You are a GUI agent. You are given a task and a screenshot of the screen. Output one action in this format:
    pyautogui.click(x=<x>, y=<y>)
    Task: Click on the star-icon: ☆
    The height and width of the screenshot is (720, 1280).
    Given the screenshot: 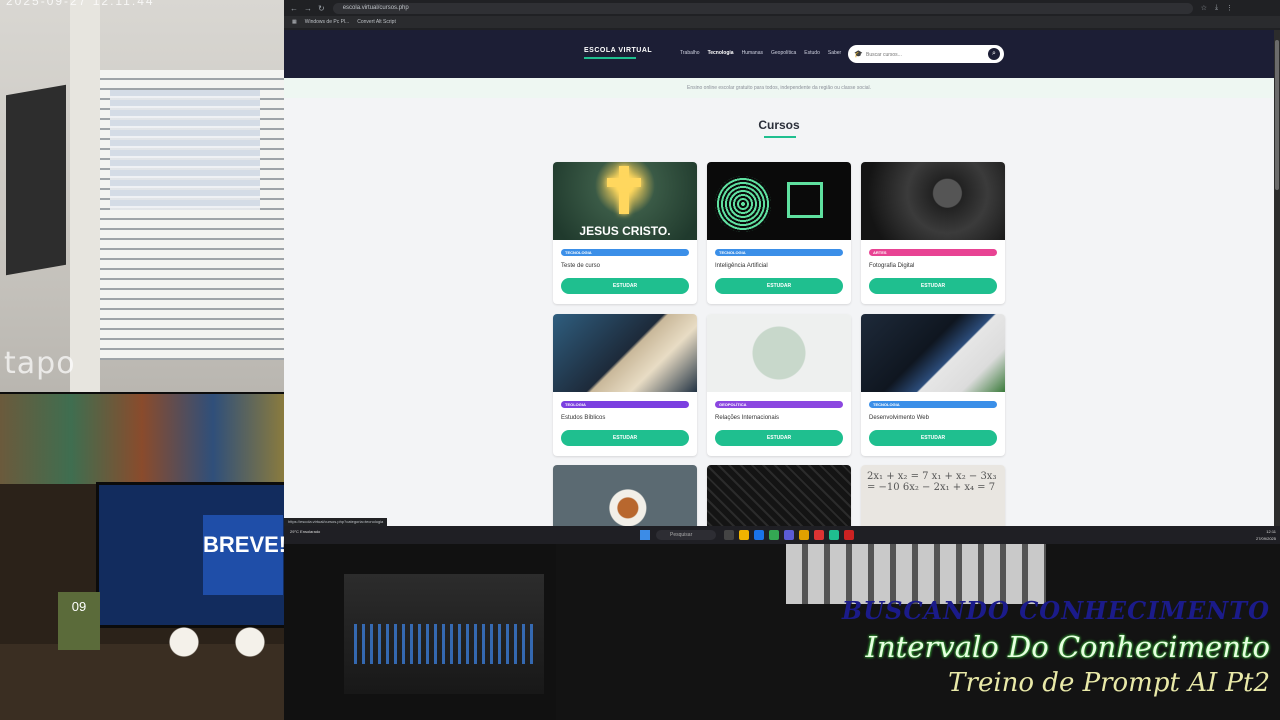 What is the action you would take?
    pyautogui.click(x=1204, y=8)
    